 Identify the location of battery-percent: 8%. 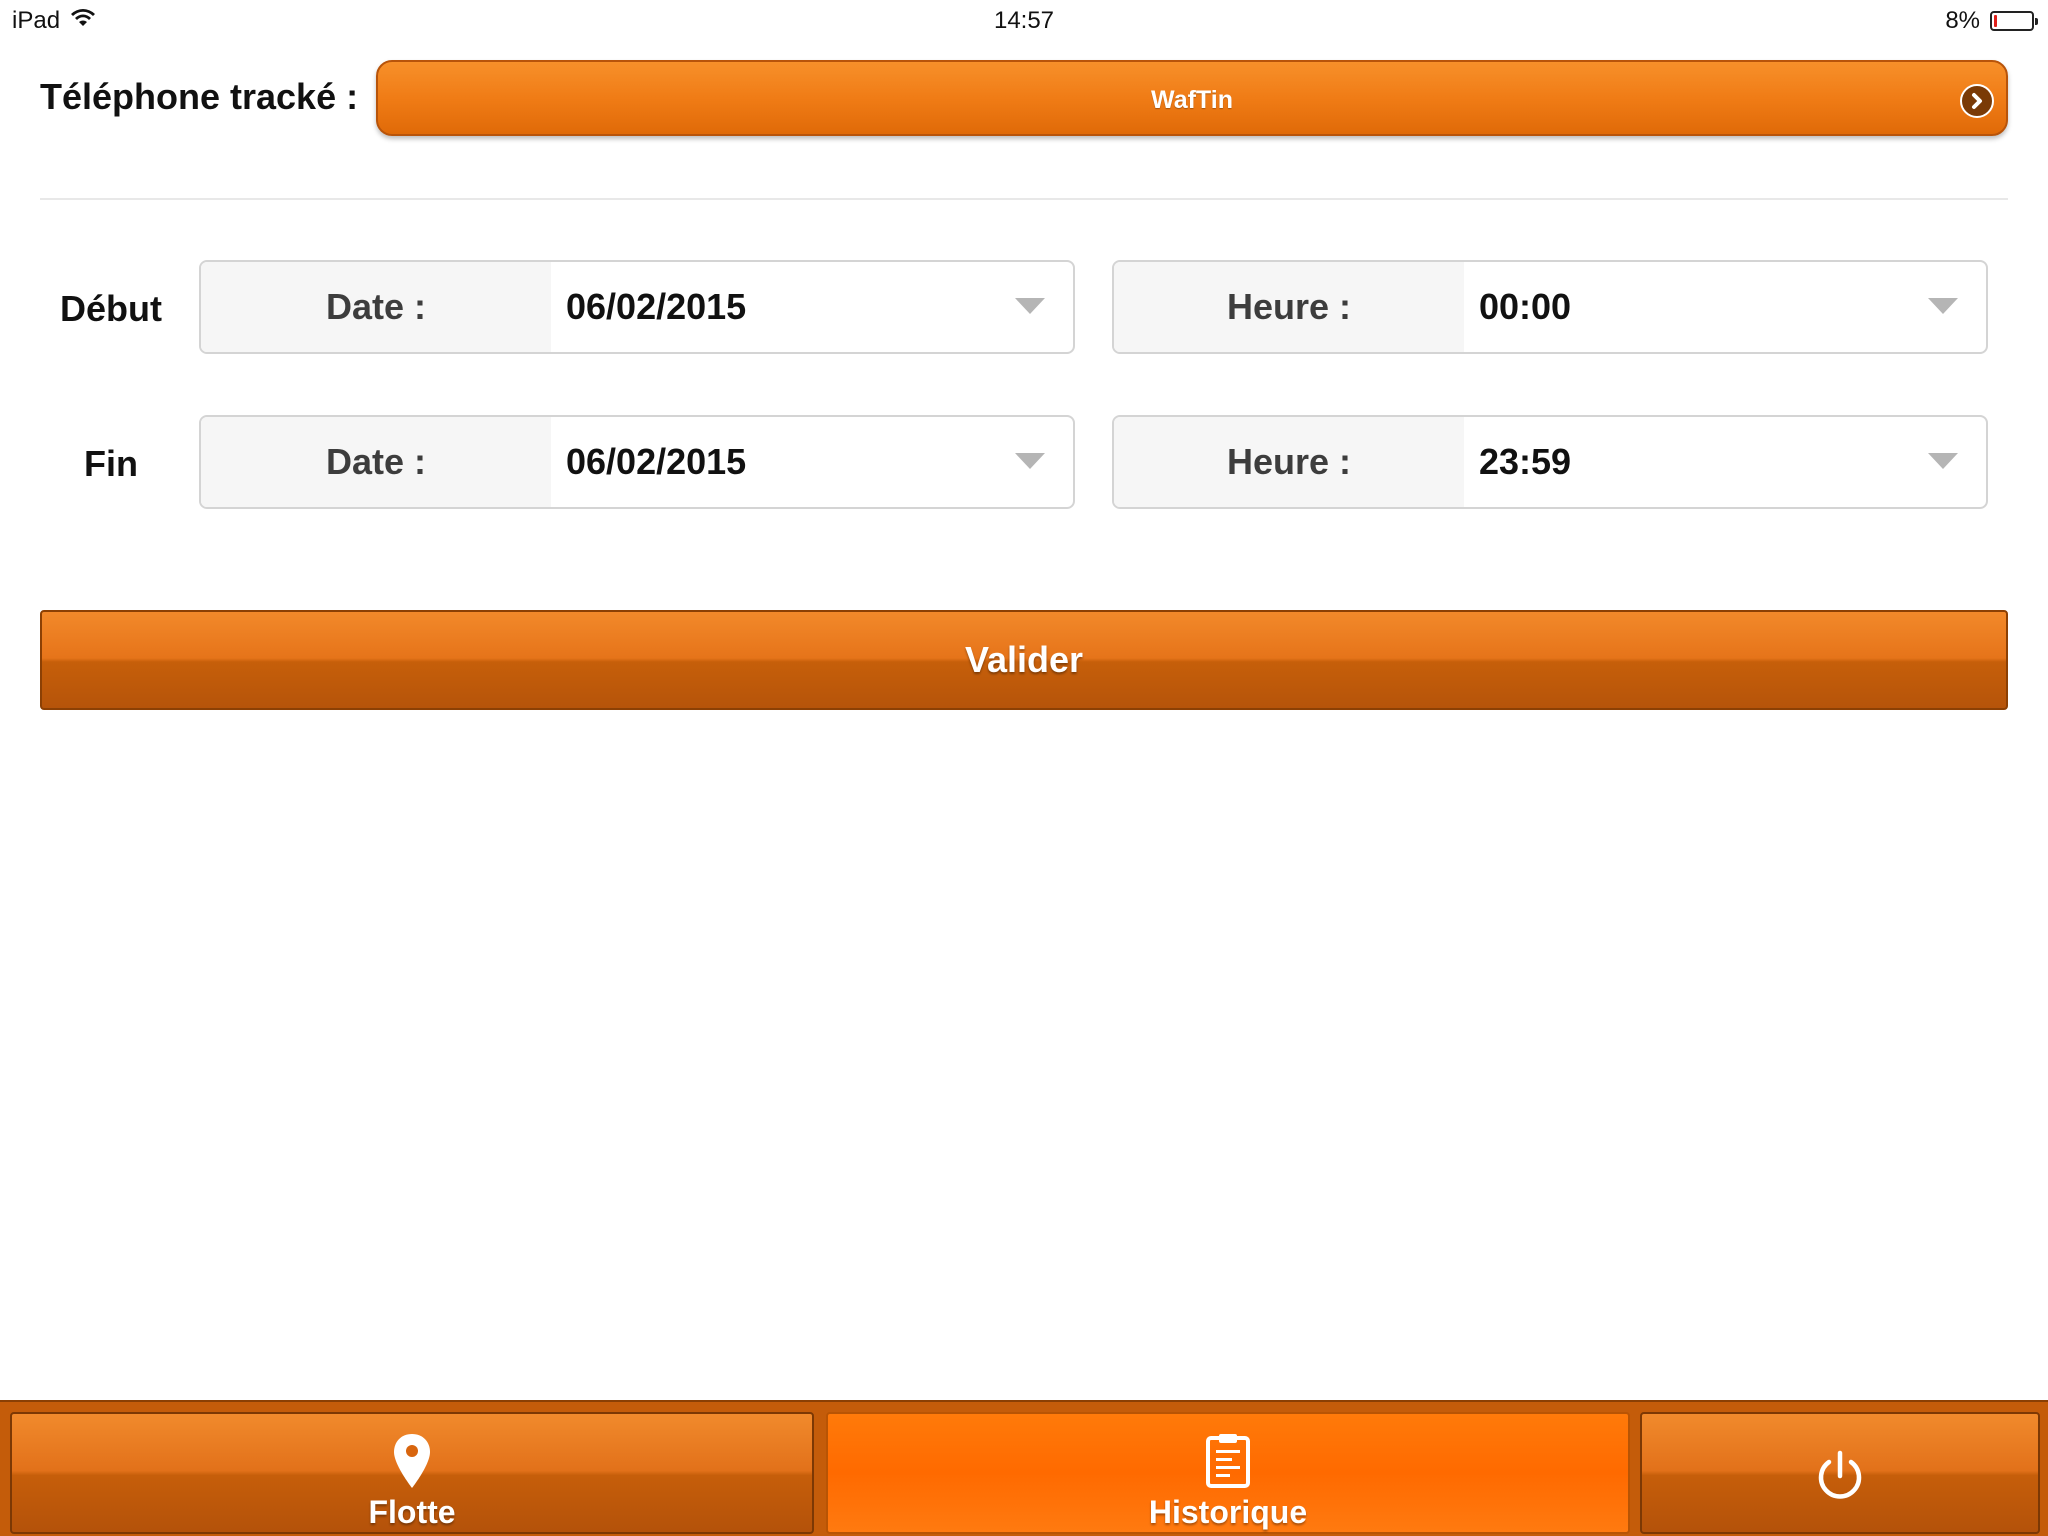
(1962, 20).